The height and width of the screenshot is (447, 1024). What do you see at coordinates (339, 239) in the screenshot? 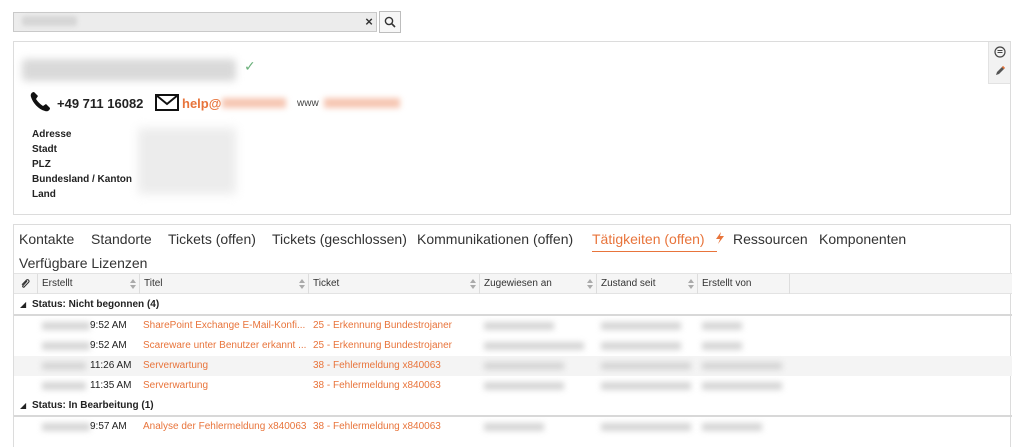
I see `tab-tickets-geschlossen: Tickets (geschlossen)` at bounding box center [339, 239].